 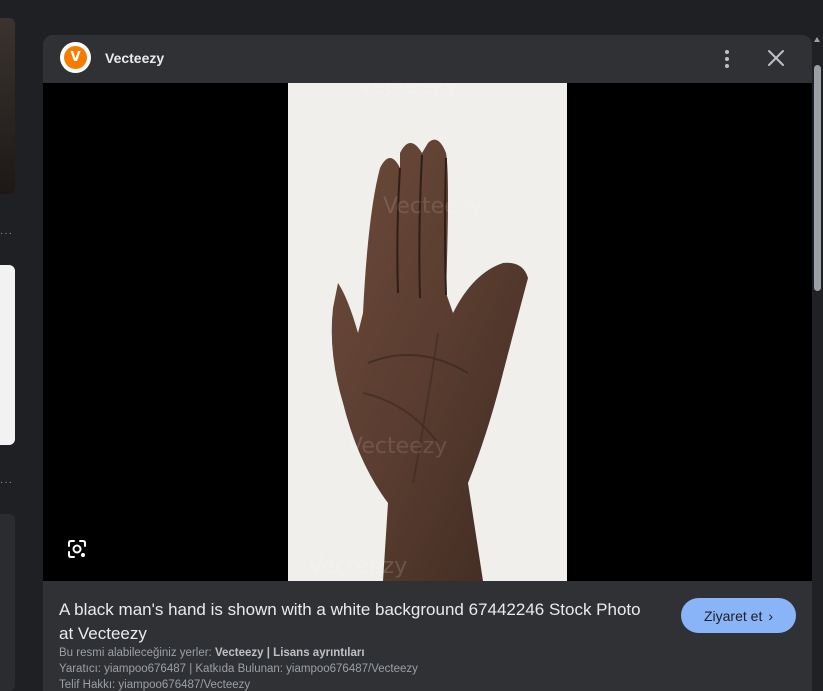 What do you see at coordinates (155, 685) in the screenshot?
I see `copyright-line: Telif Hakkı: yiampoo676487/Vecteezy` at bounding box center [155, 685].